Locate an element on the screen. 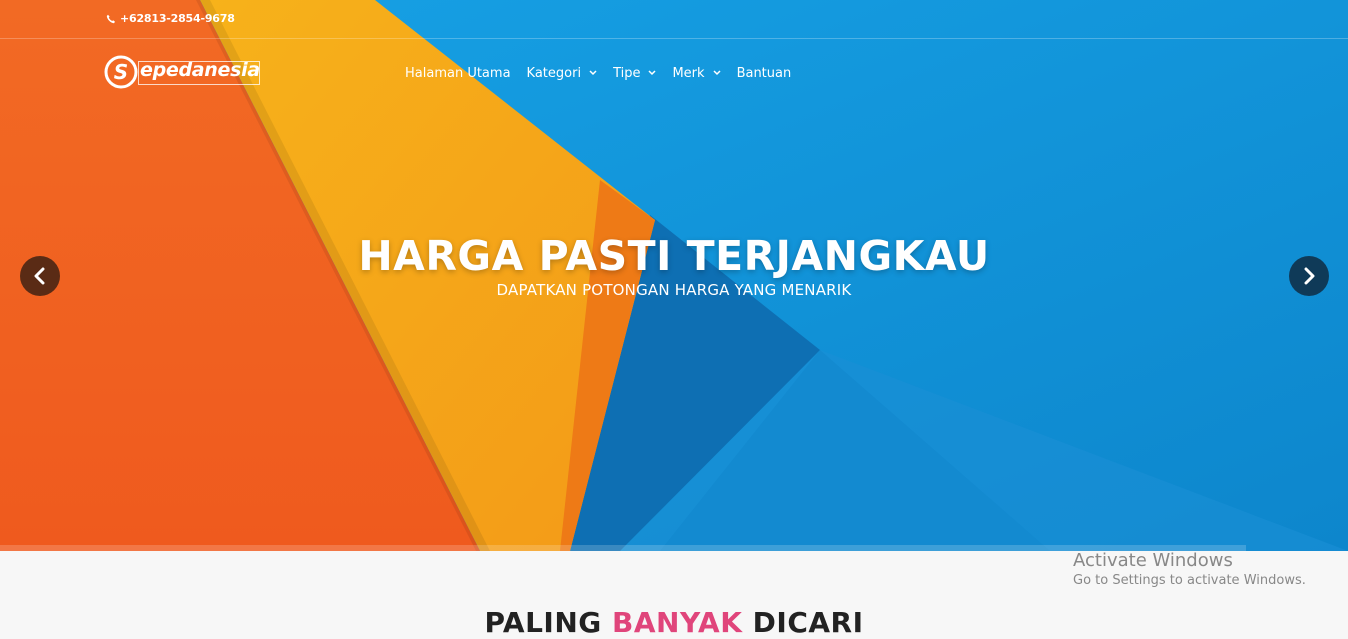 The width and height of the screenshot is (1348, 639). top-bar: +62813-2854-9678 is located at coordinates (674, 19).